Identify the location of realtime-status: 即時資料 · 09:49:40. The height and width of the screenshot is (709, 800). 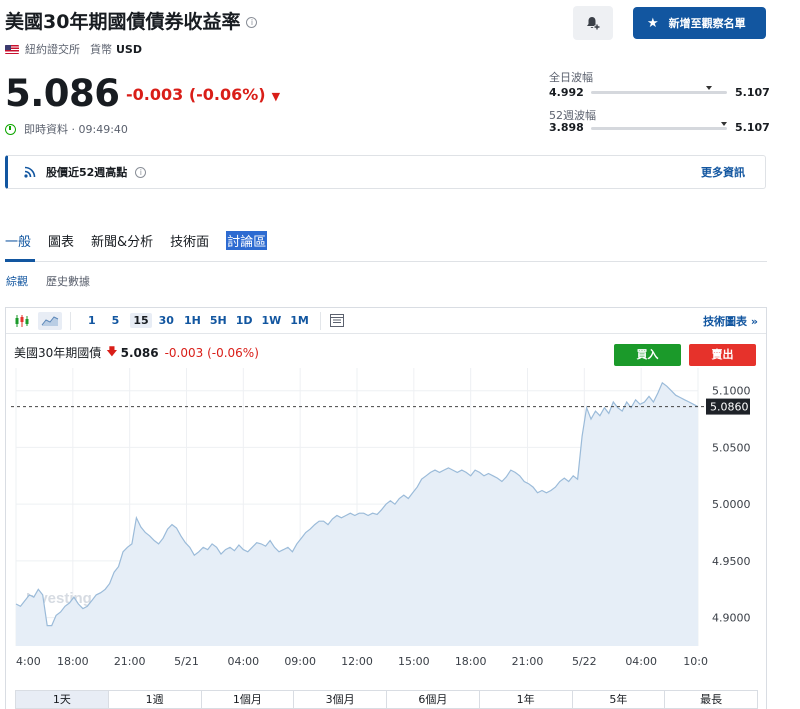
(66, 129).